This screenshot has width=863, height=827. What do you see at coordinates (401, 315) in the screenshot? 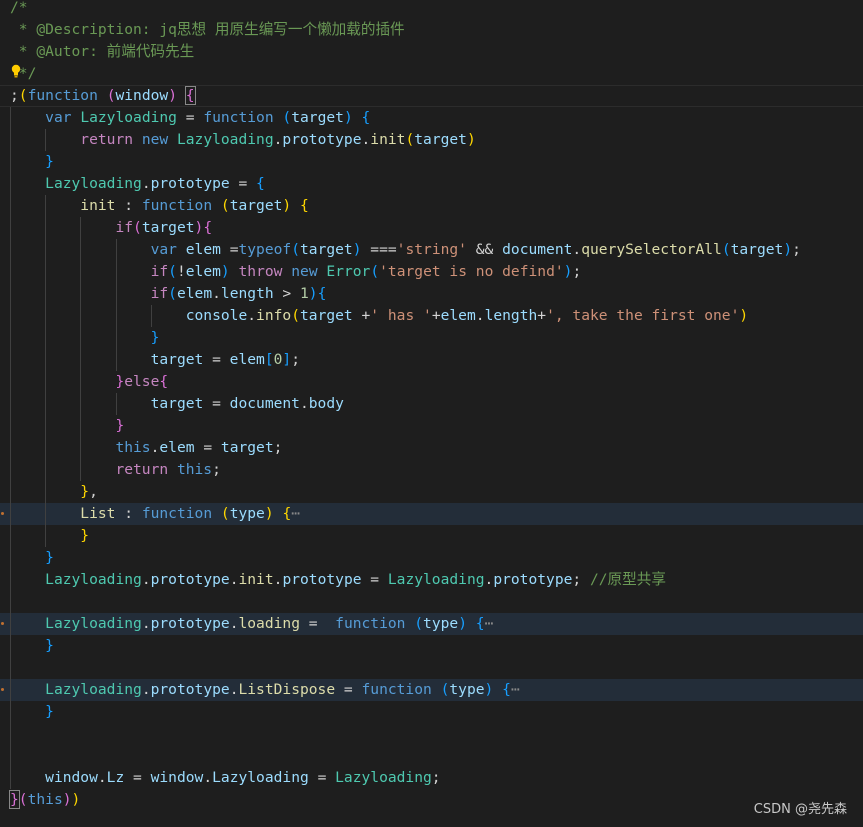
I see `code-token: ' has '` at bounding box center [401, 315].